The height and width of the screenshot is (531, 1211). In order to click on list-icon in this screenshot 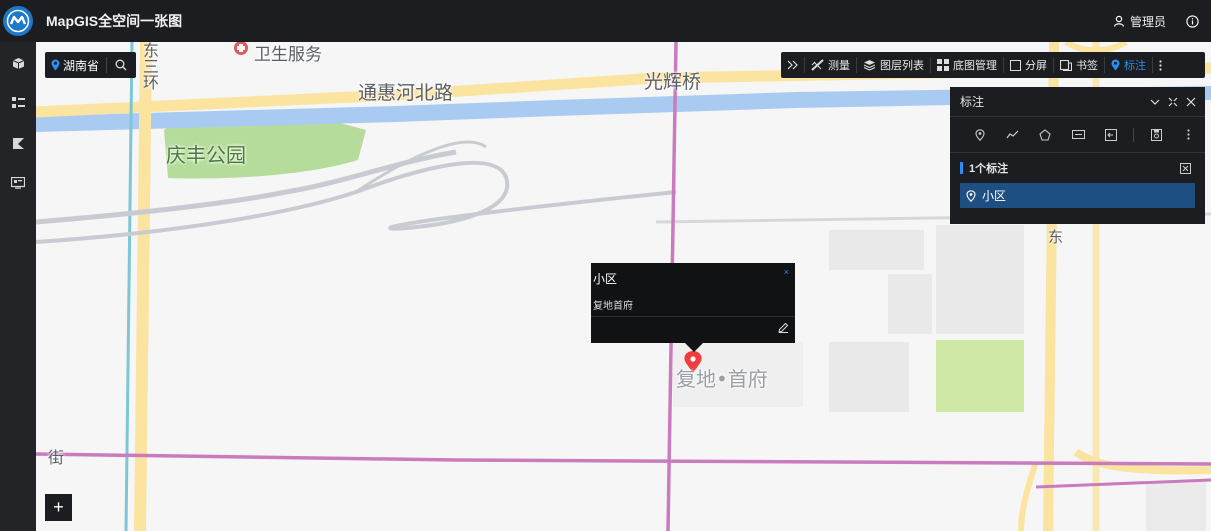, I will do `click(18, 103)`.